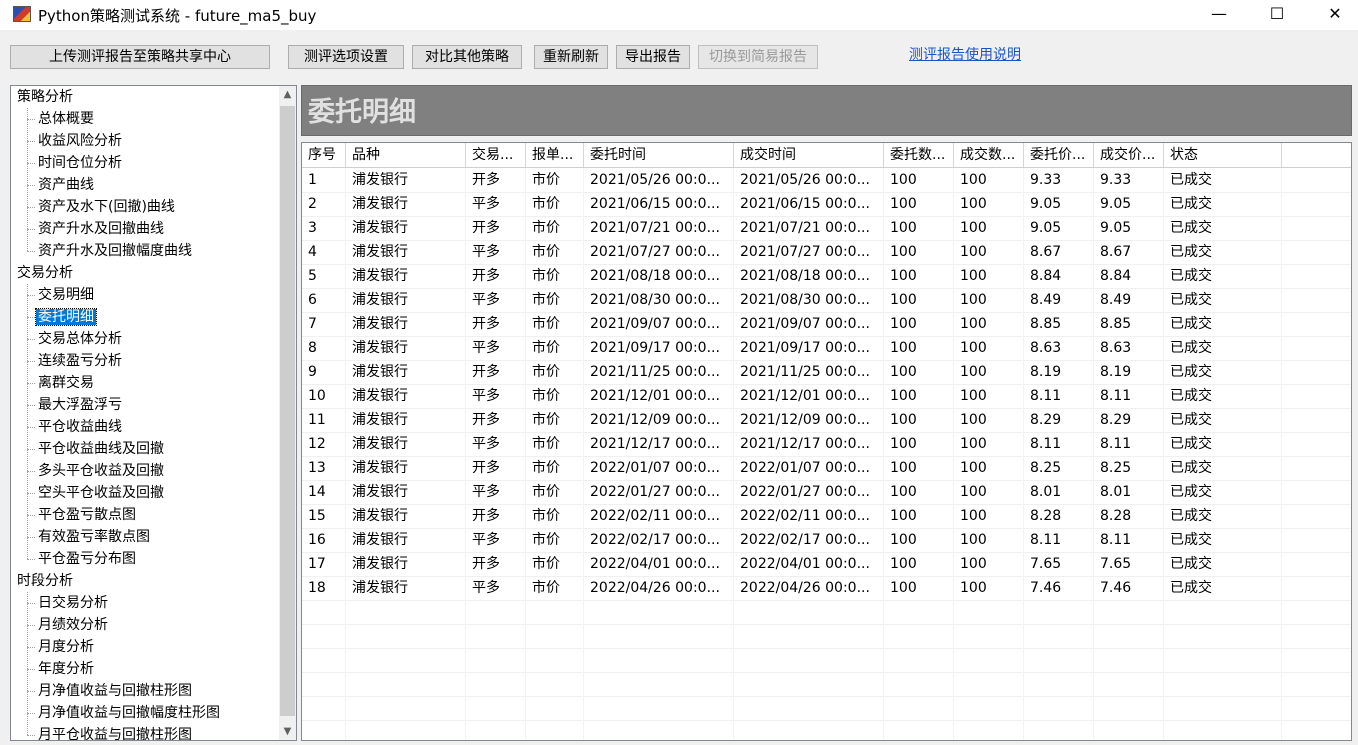 This screenshot has height=745, width=1358. I want to click on tree-item: 平仓收益曲线及回撤, so click(101, 449).